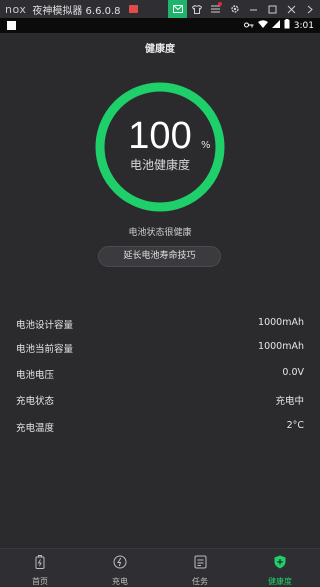 The height and width of the screenshot is (587, 320). What do you see at coordinates (280, 563) in the screenshot?
I see `shield-icon` at bounding box center [280, 563].